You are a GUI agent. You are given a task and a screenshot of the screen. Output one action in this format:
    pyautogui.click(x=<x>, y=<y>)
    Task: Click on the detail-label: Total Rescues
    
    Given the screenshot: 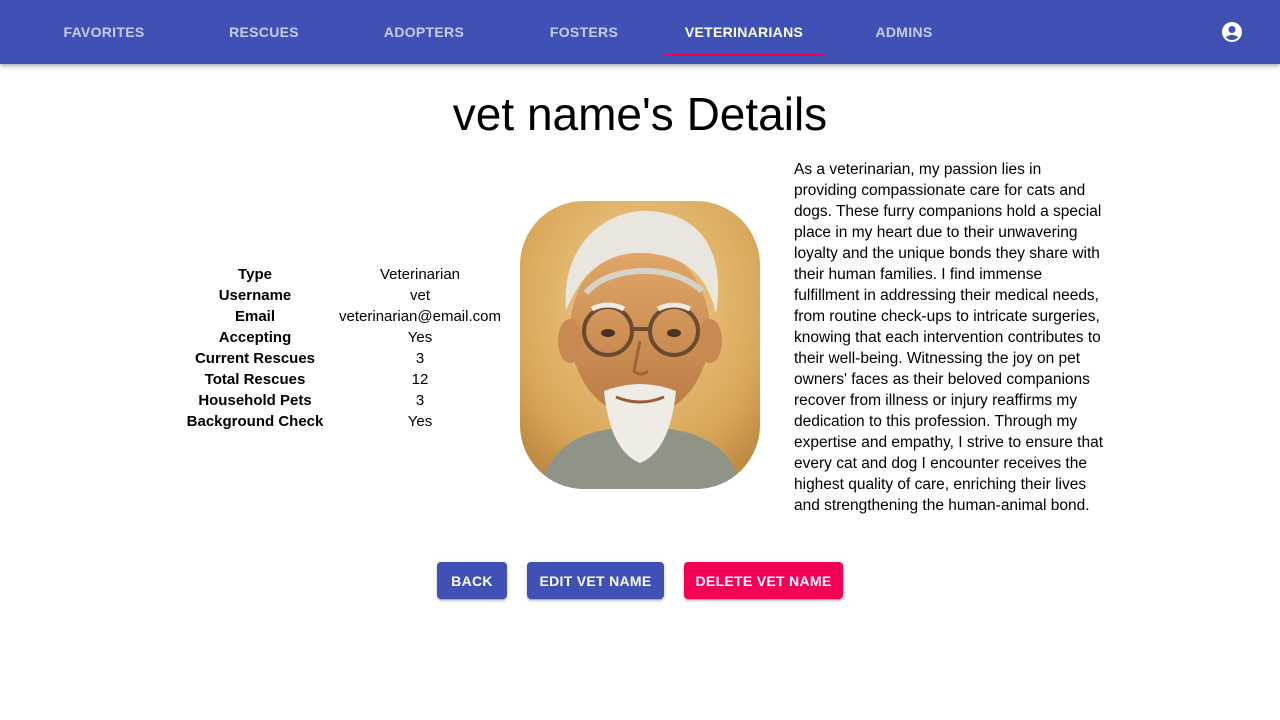 What is the action you would take?
    pyautogui.click(x=255, y=379)
    